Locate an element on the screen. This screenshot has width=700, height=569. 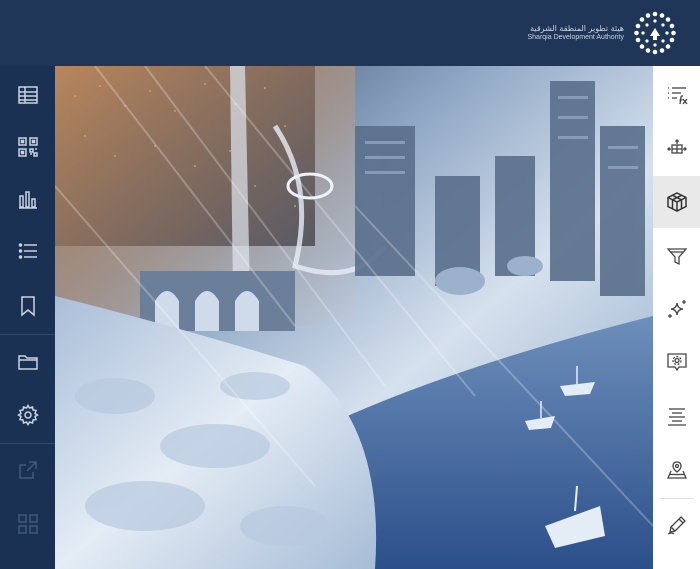
location-landmark-button is located at coordinates (676, 470).